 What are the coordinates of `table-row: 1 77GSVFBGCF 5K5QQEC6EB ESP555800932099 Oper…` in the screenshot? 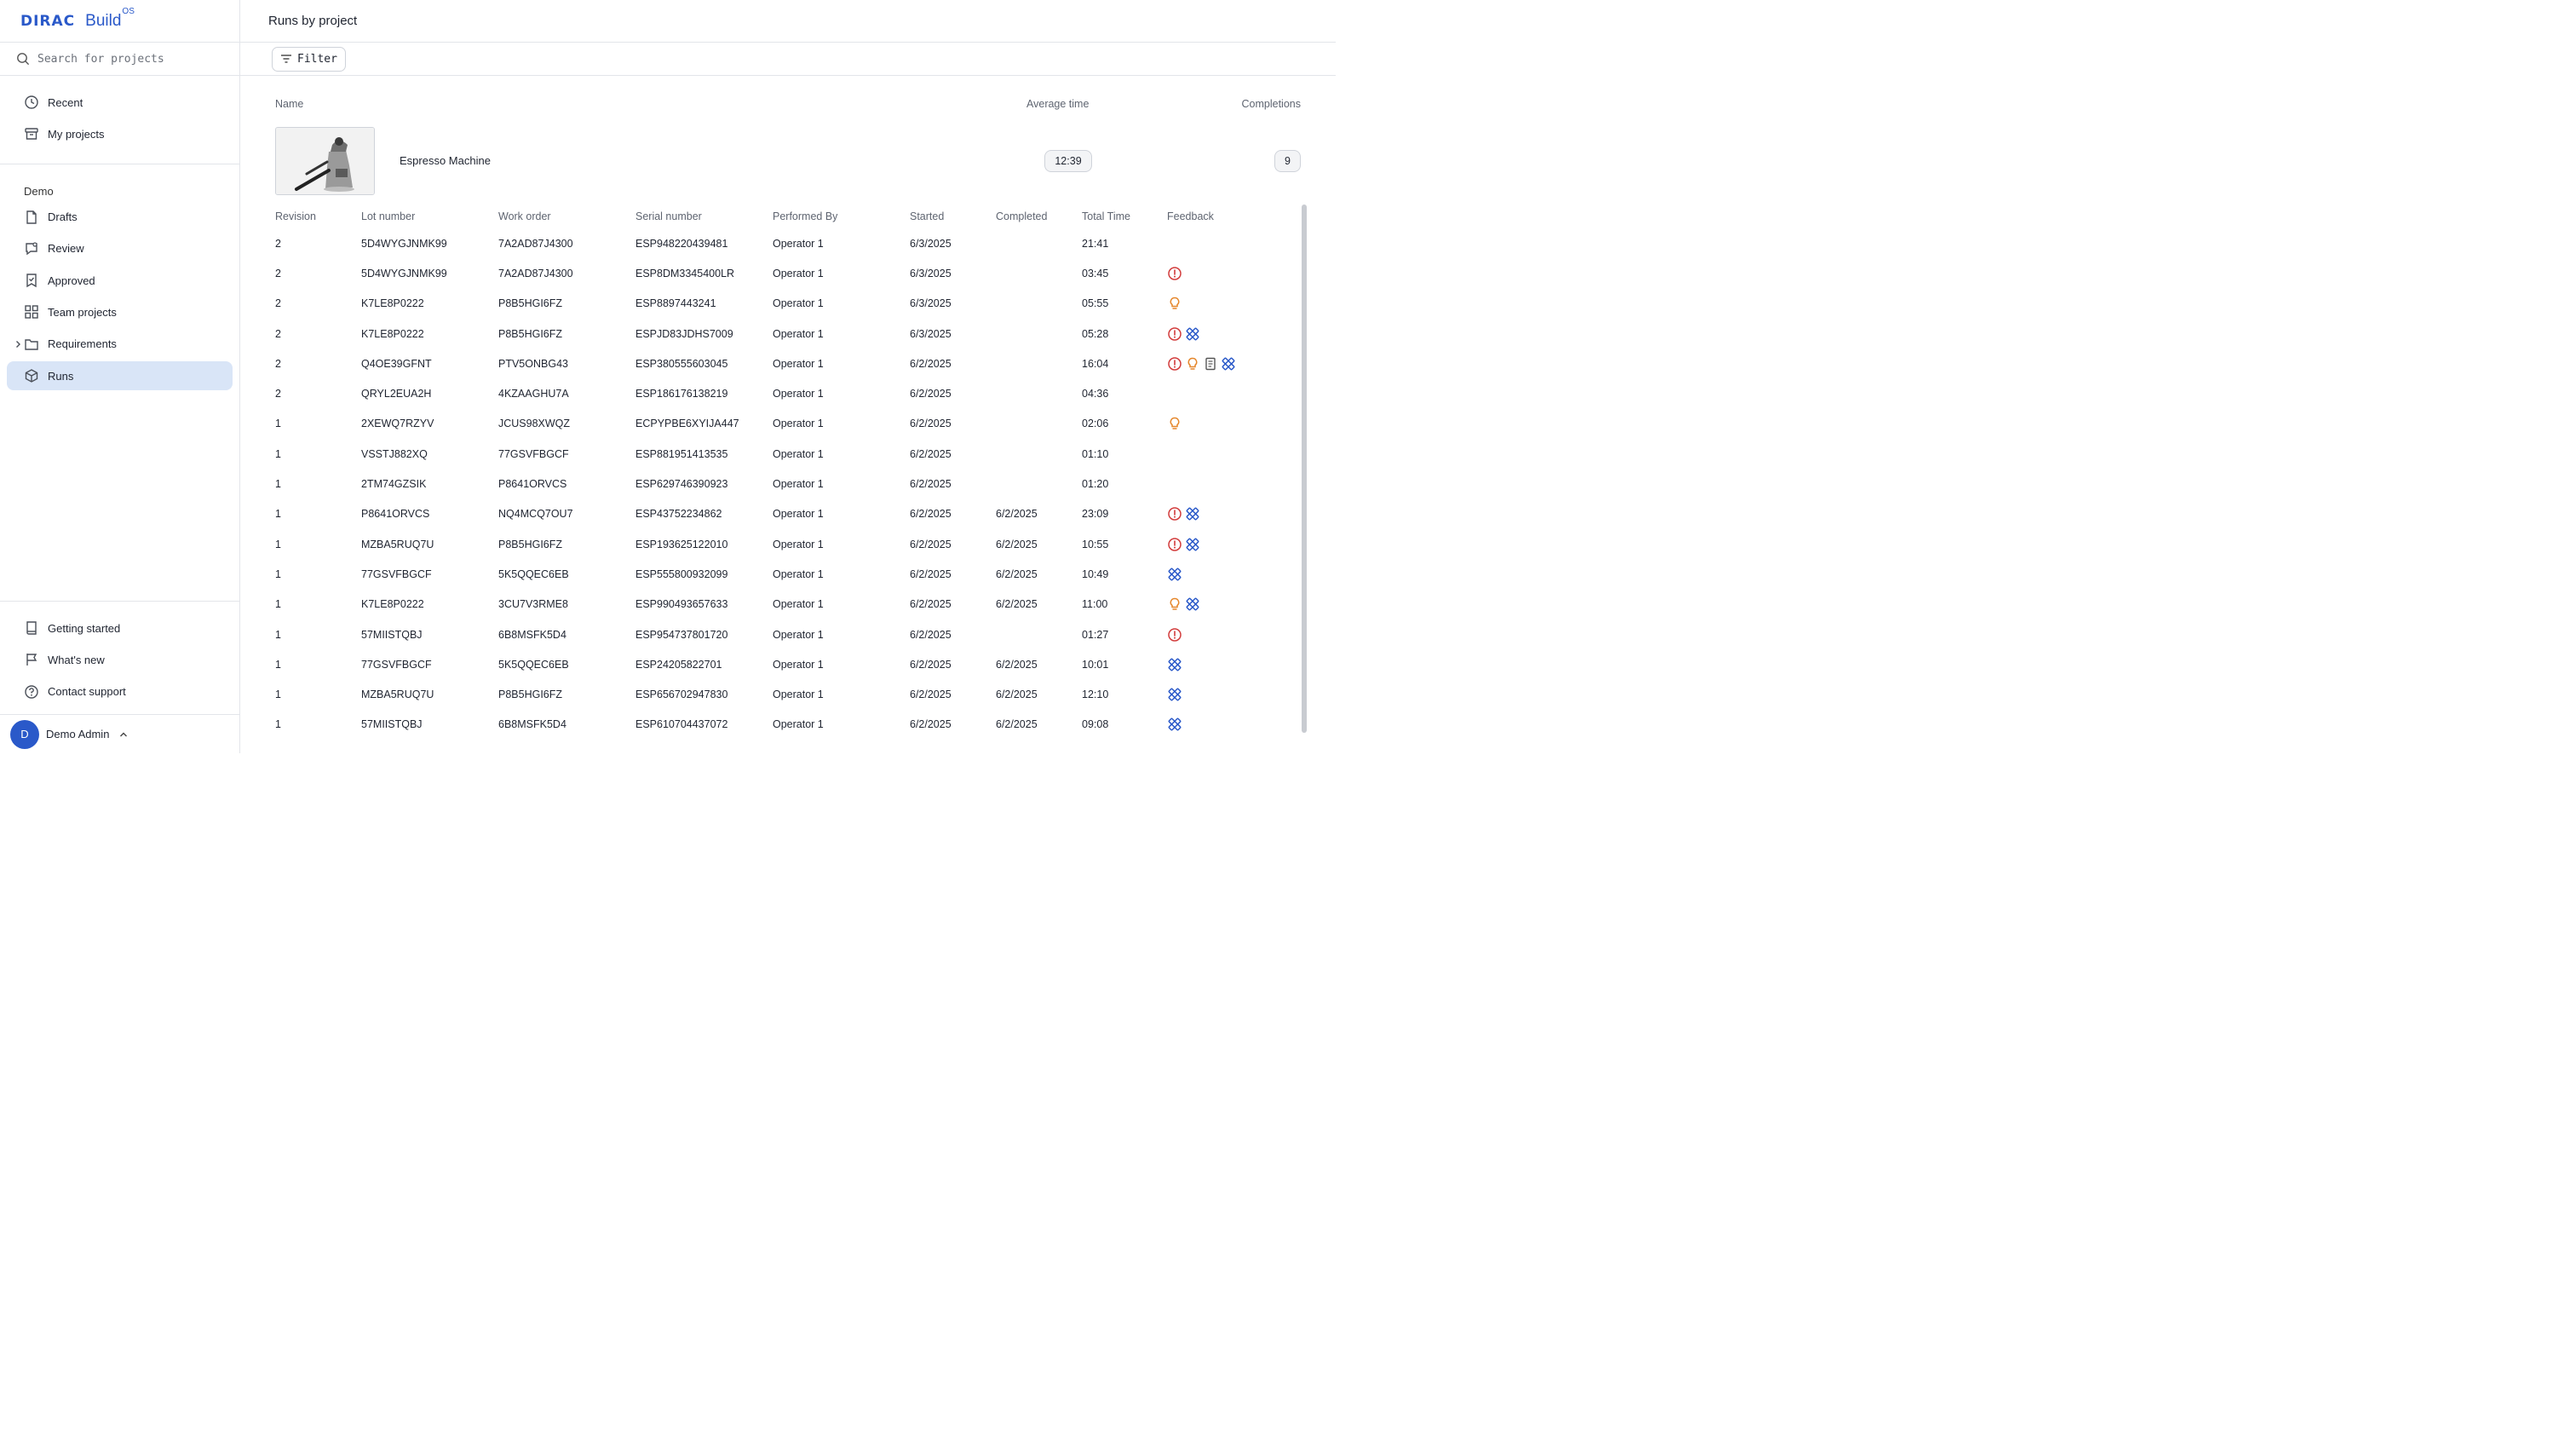 It's located at (786, 574).